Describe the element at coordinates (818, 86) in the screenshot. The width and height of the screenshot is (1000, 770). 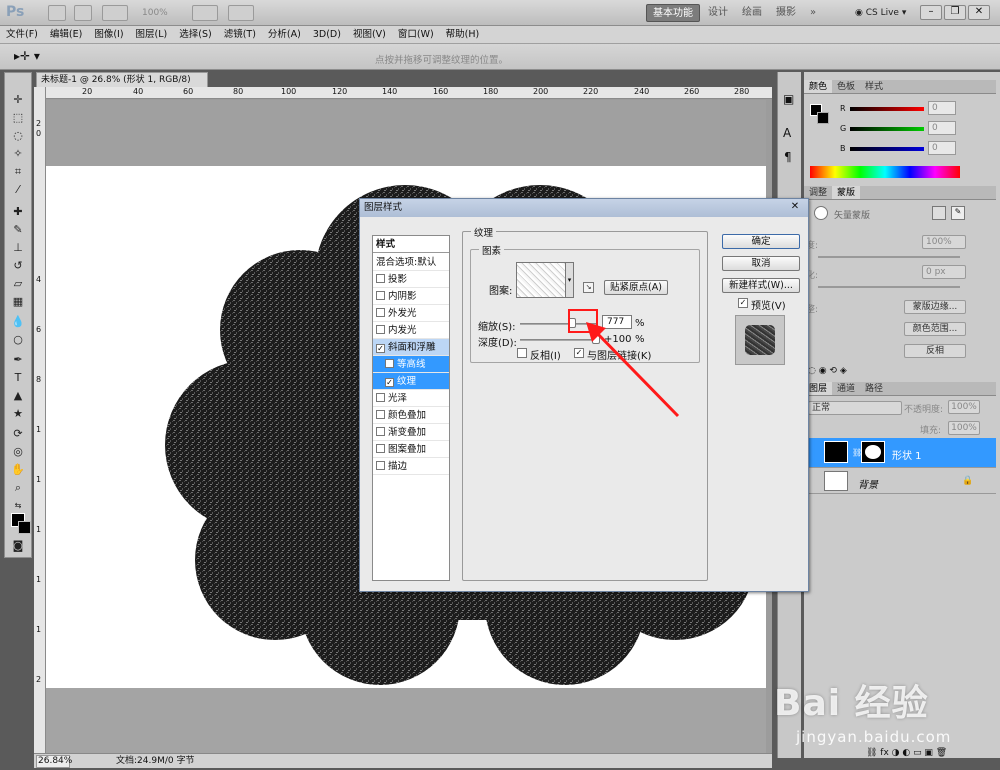
I see `tab-color: 颜色` at that location.